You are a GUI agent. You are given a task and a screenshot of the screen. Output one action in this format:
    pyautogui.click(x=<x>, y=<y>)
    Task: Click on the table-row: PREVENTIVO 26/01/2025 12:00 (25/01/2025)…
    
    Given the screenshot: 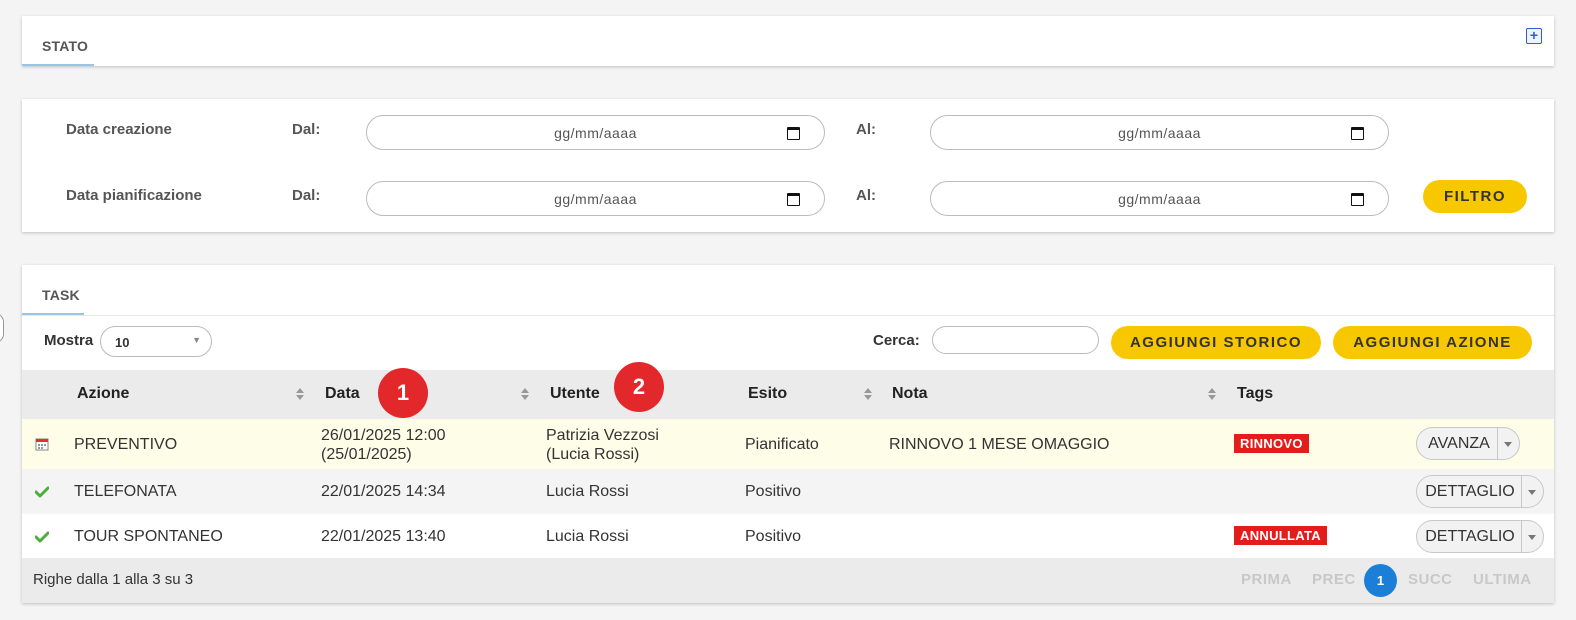 What is the action you would take?
    pyautogui.click(x=788, y=444)
    